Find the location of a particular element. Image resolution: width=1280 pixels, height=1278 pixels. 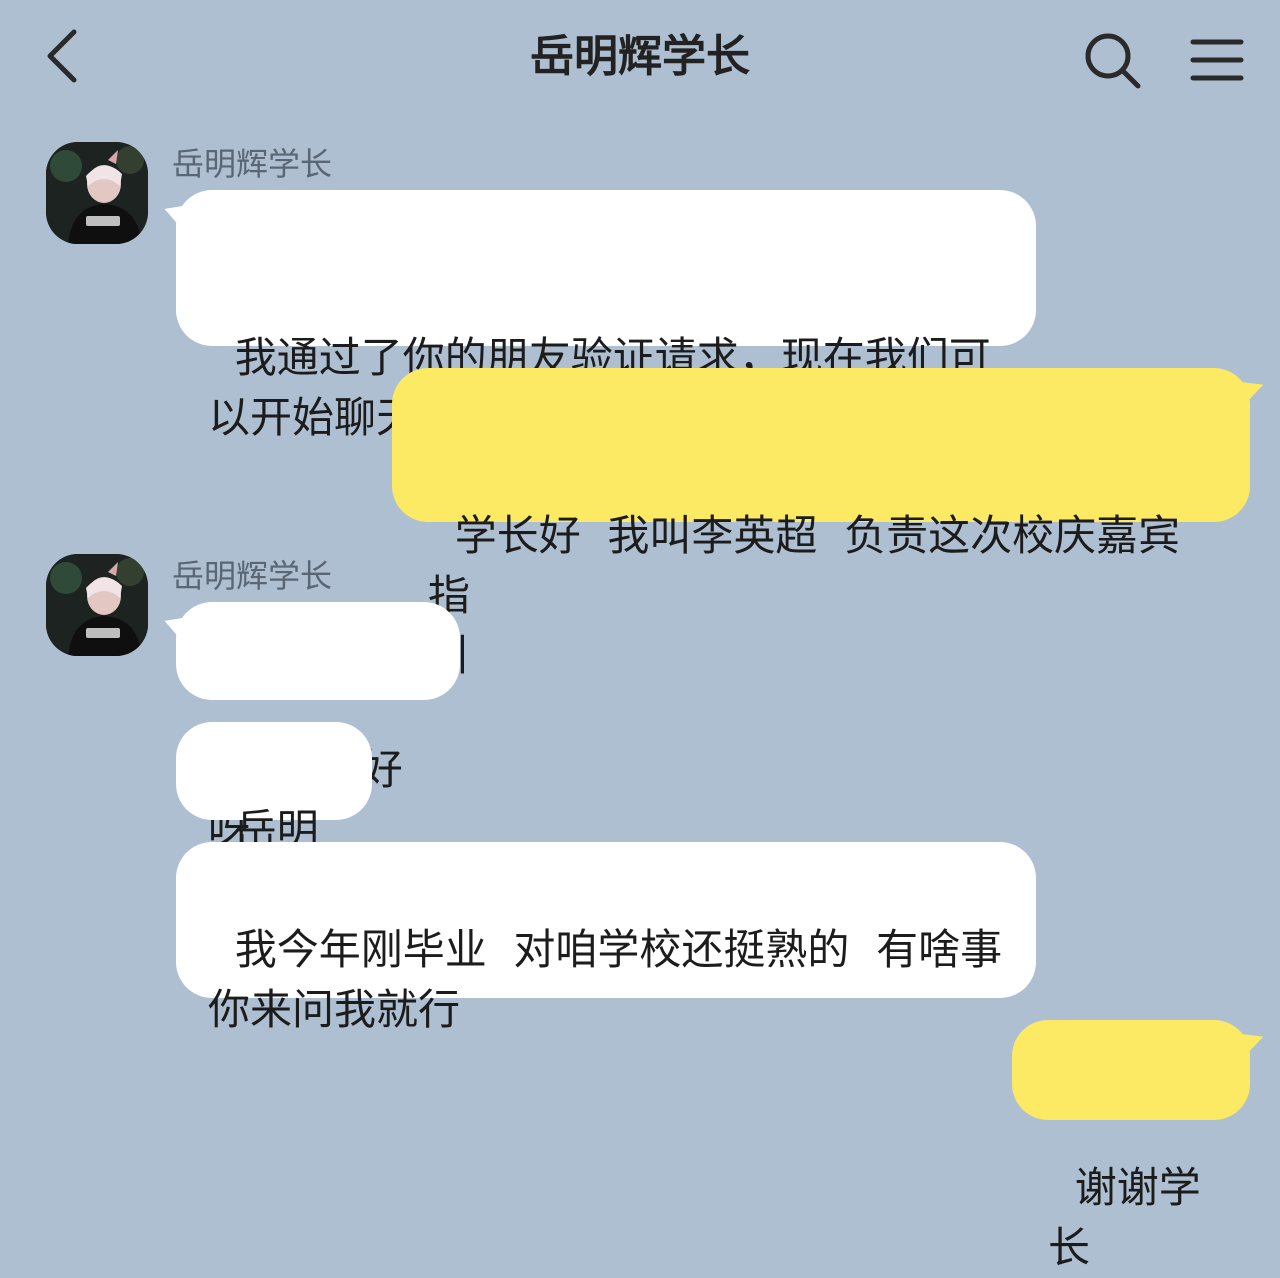

message-text: 谢谢学长 is located at coordinates (1124, 1217).